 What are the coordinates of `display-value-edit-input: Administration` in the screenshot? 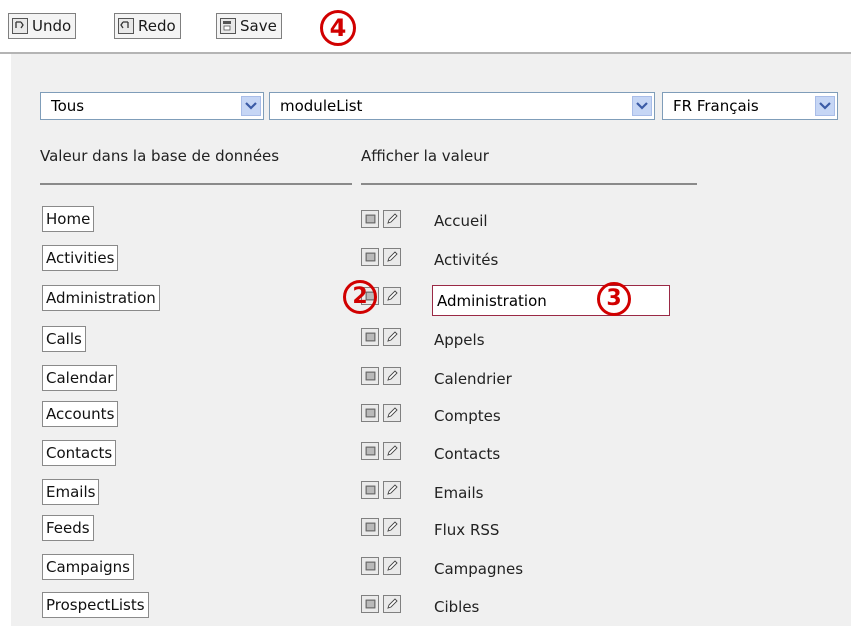 It's located at (551, 300).